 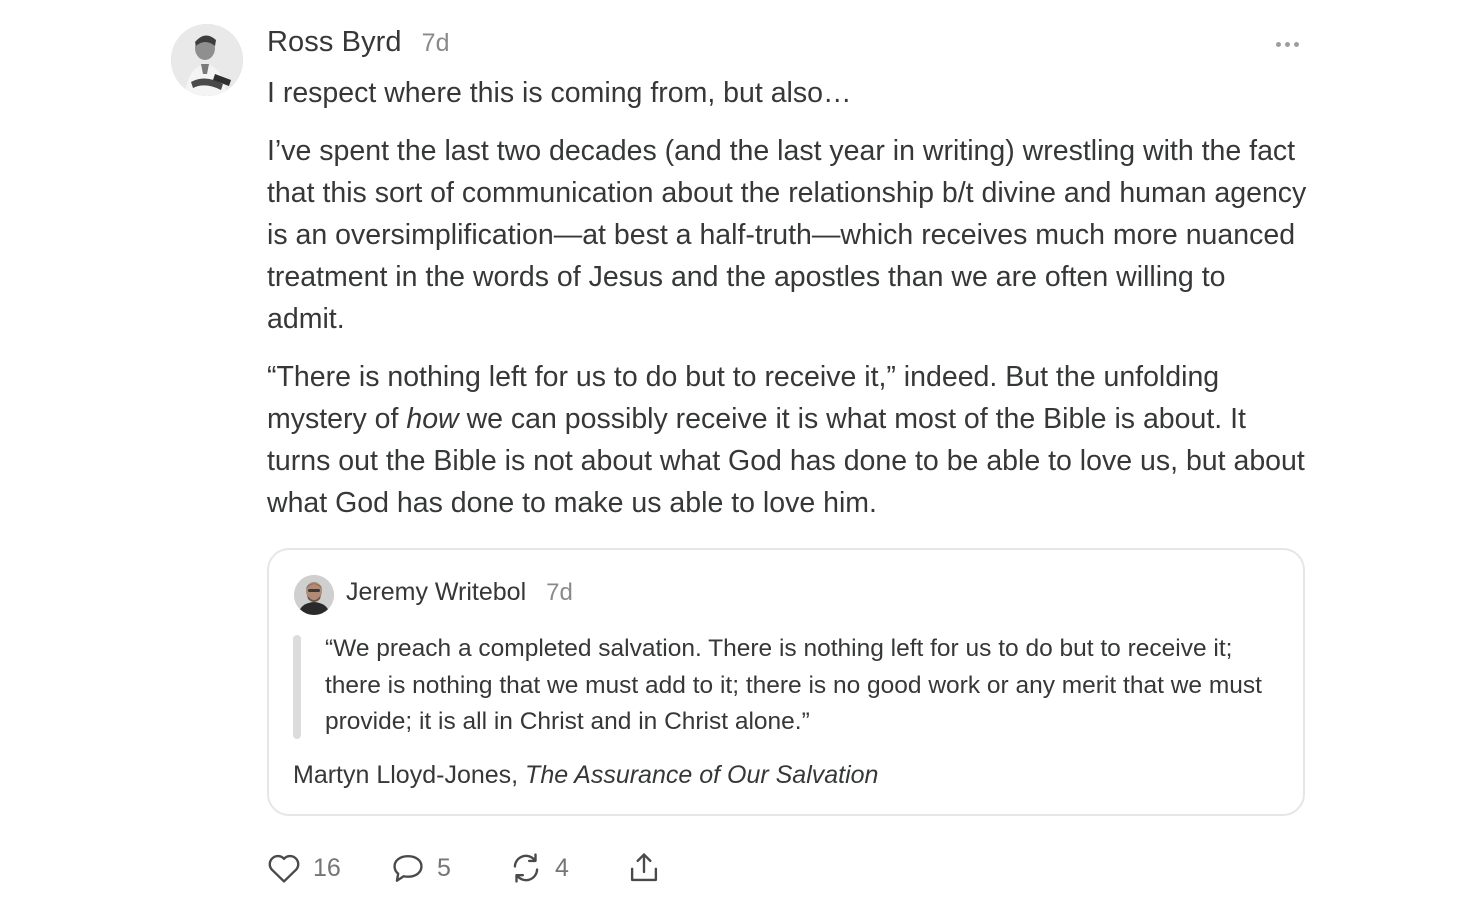 I want to click on comment-count: 5, so click(x=444, y=867).